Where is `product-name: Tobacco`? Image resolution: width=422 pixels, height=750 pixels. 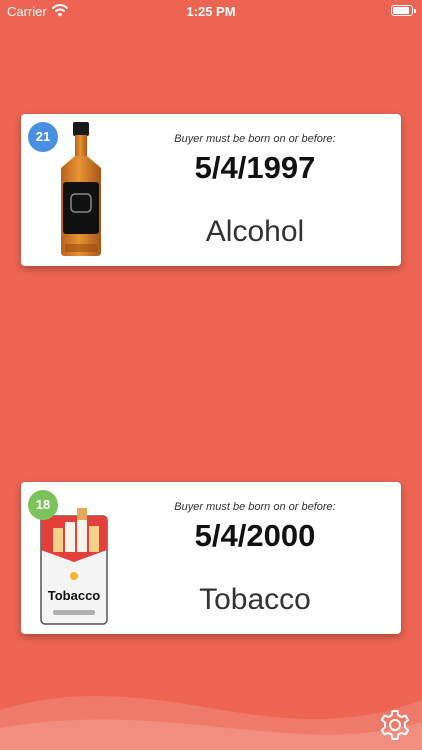
product-name: Tobacco is located at coordinates (255, 599).